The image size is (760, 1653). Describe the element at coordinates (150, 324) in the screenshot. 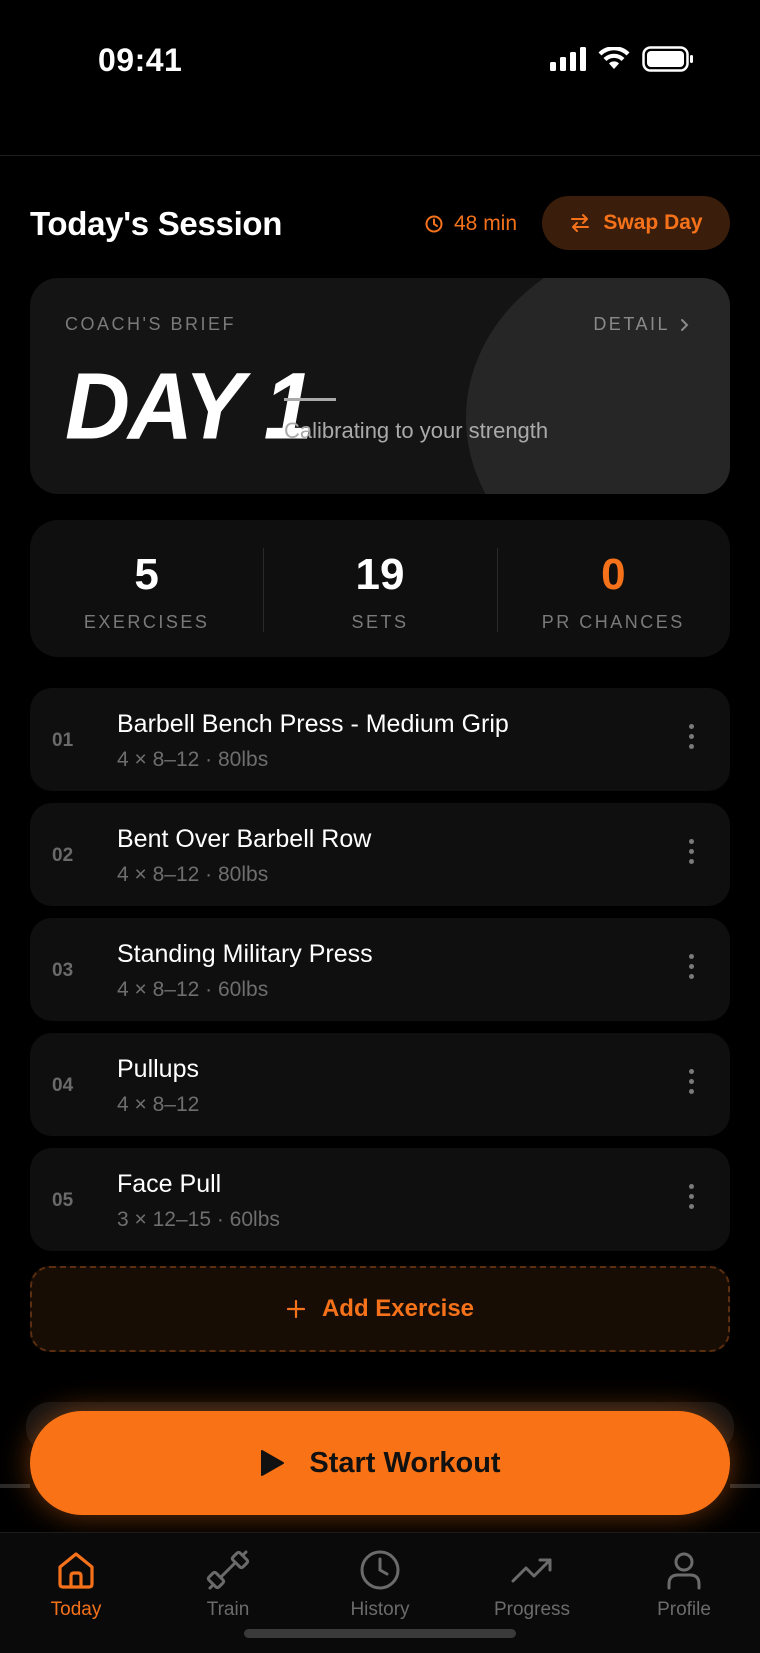

I see `coach-brief-label: COACH'S BRIEF` at that location.